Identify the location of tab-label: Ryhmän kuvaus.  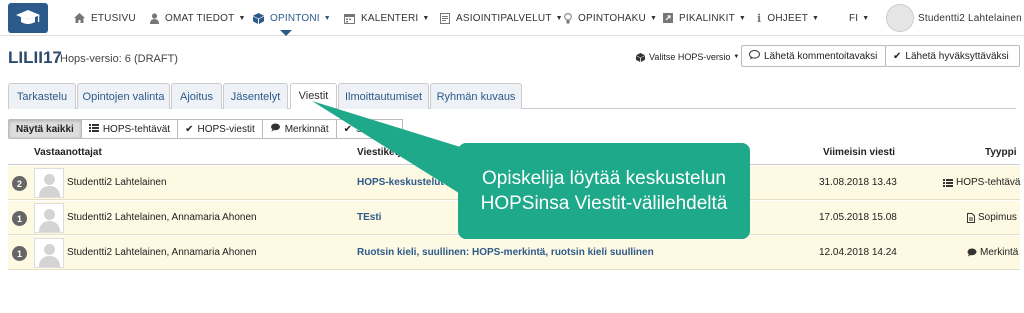
(476, 96).